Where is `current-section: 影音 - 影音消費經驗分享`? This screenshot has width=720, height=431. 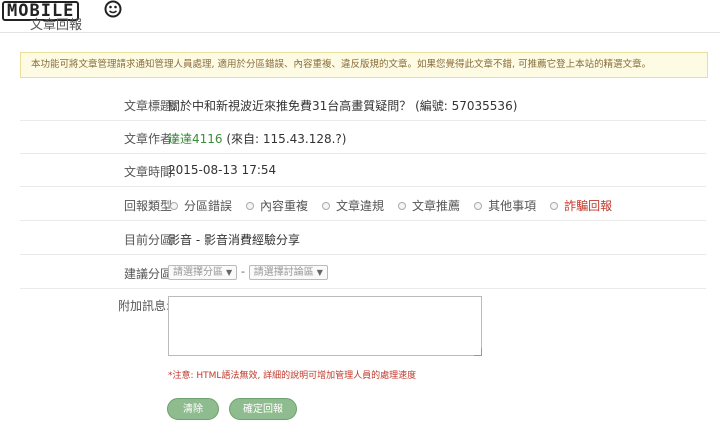 current-section: 影音 - 影音消費經驗分享 is located at coordinates (234, 240).